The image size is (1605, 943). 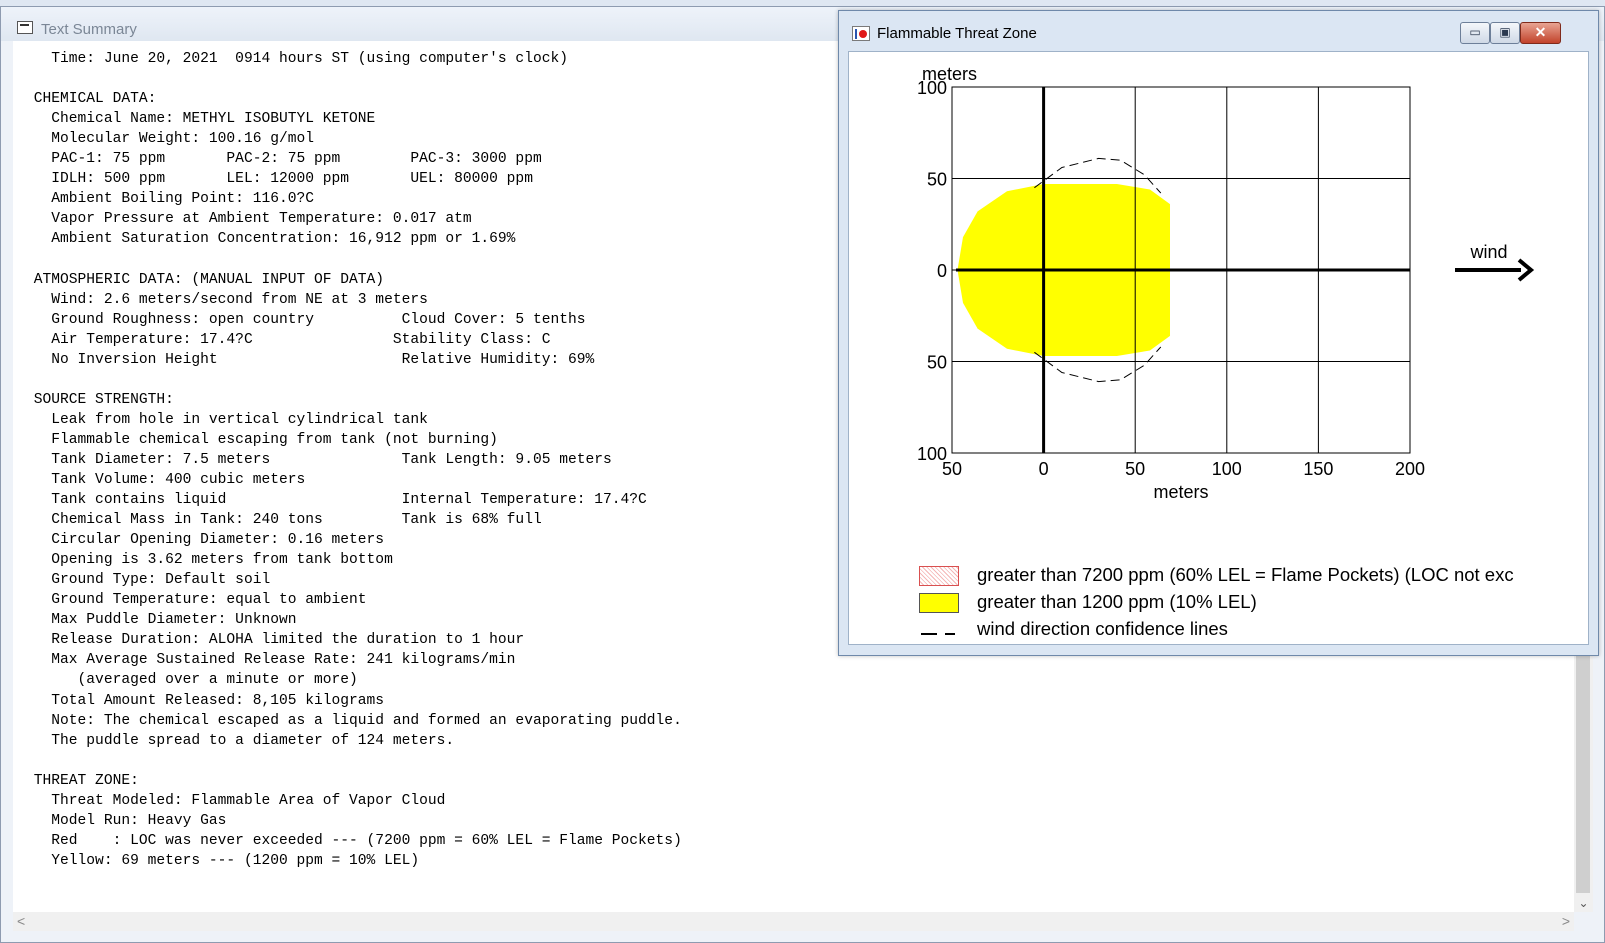 What do you see at coordinates (89, 29) in the screenshot?
I see `window-title: Text Summary` at bounding box center [89, 29].